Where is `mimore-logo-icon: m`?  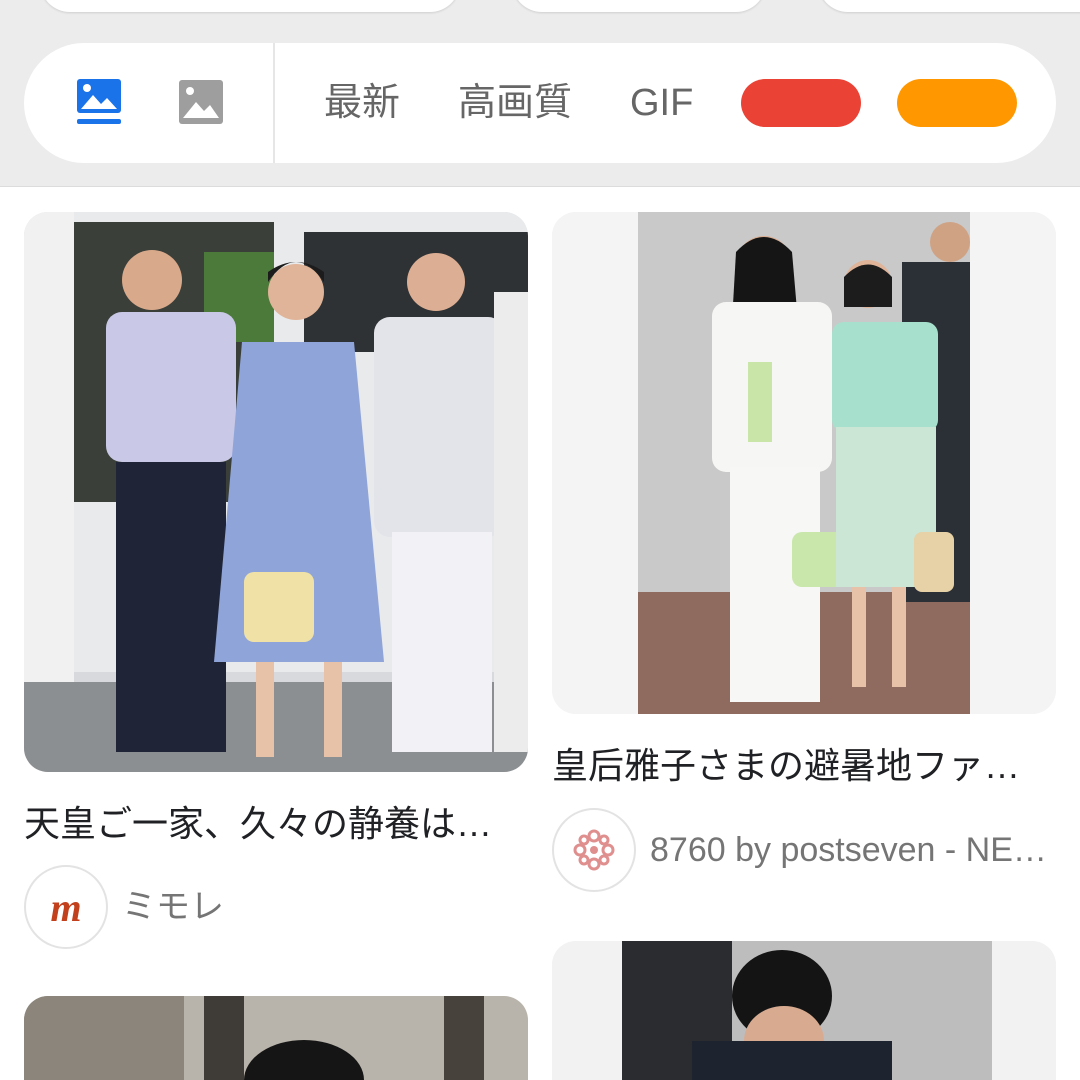 mimore-logo-icon: m is located at coordinates (66, 907).